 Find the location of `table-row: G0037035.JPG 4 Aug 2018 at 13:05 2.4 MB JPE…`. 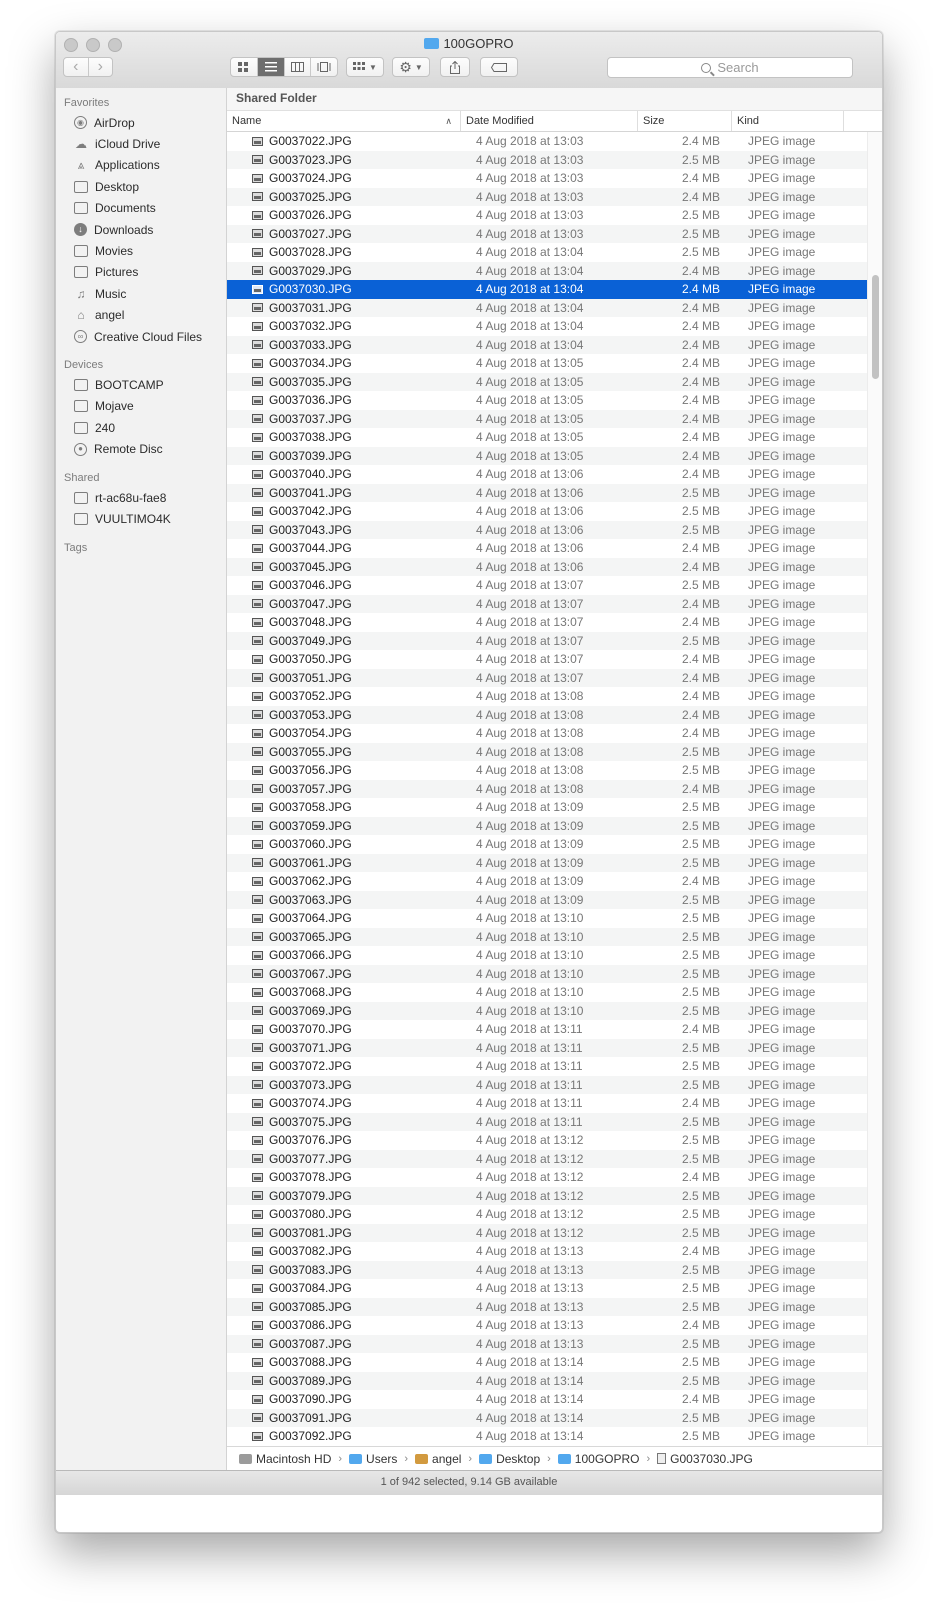

table-row: G0037035.JPG 4 Aug 2018 at 13:05 2.4 MB JPE… is located at coordinates (554, 381).